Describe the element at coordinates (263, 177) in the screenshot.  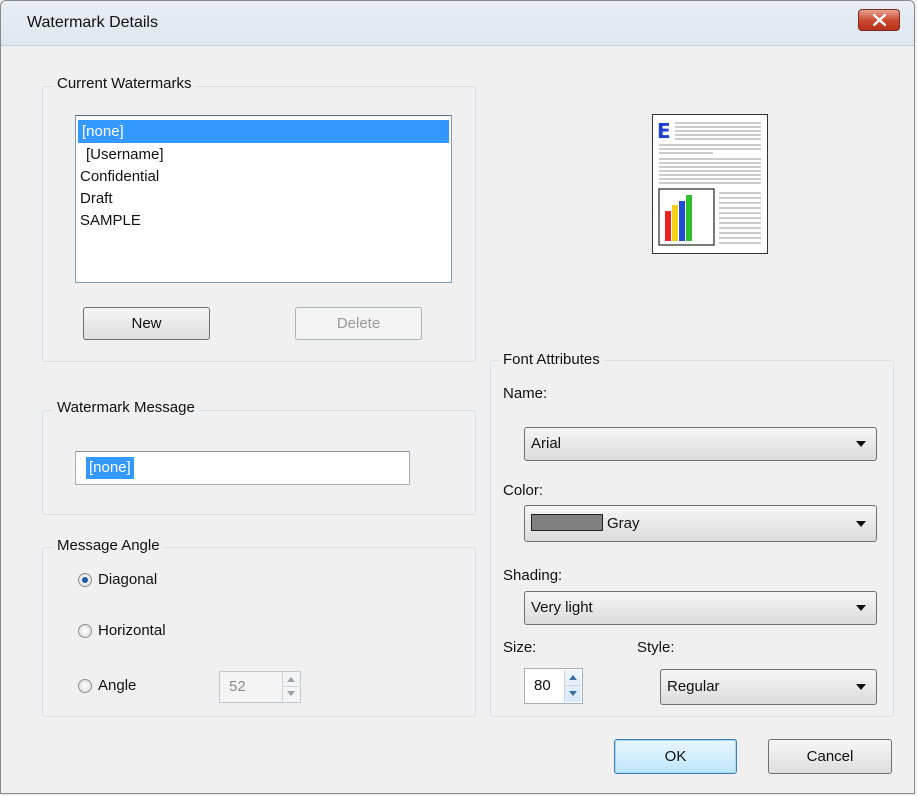
I see `list-item: Confidential` at that location.